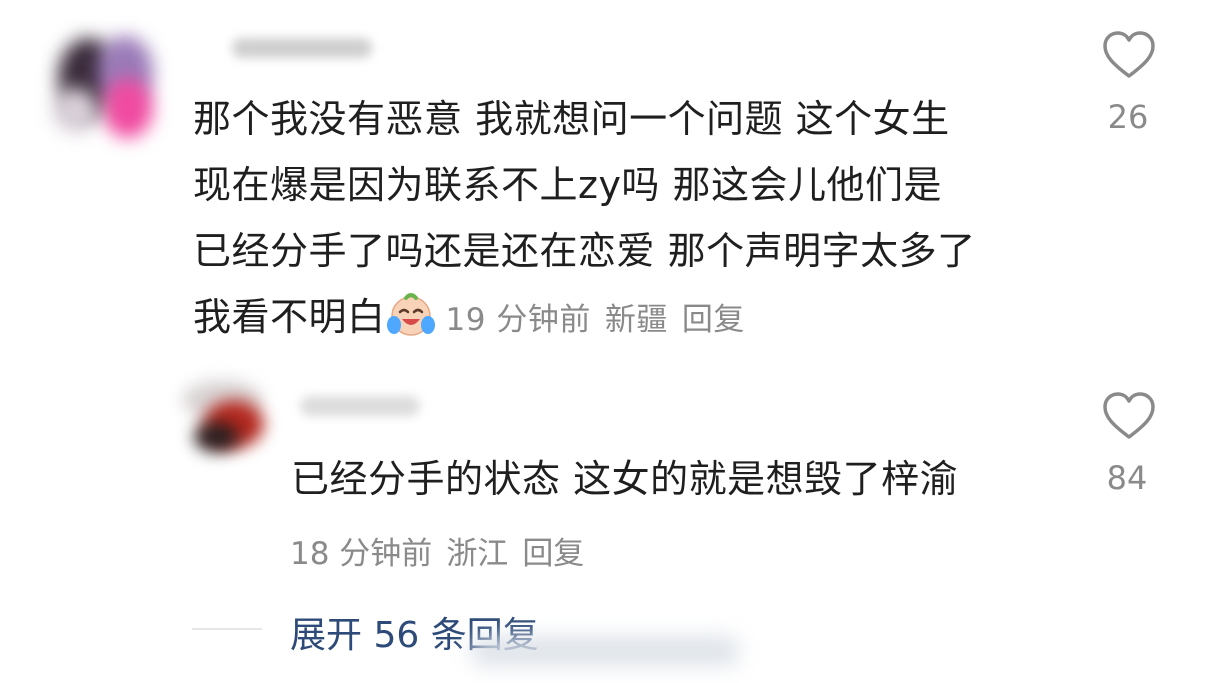 Image resolution: width=1206 pixels, height=683 pixels. I want to click on reply-body: 已经分手的状态 这女的就是想毁了梓渝, so click(625, 479).